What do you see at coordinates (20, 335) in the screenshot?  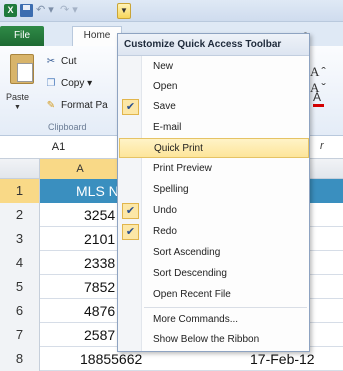 I see `row-number: 7` at bounding box center [20, 335].